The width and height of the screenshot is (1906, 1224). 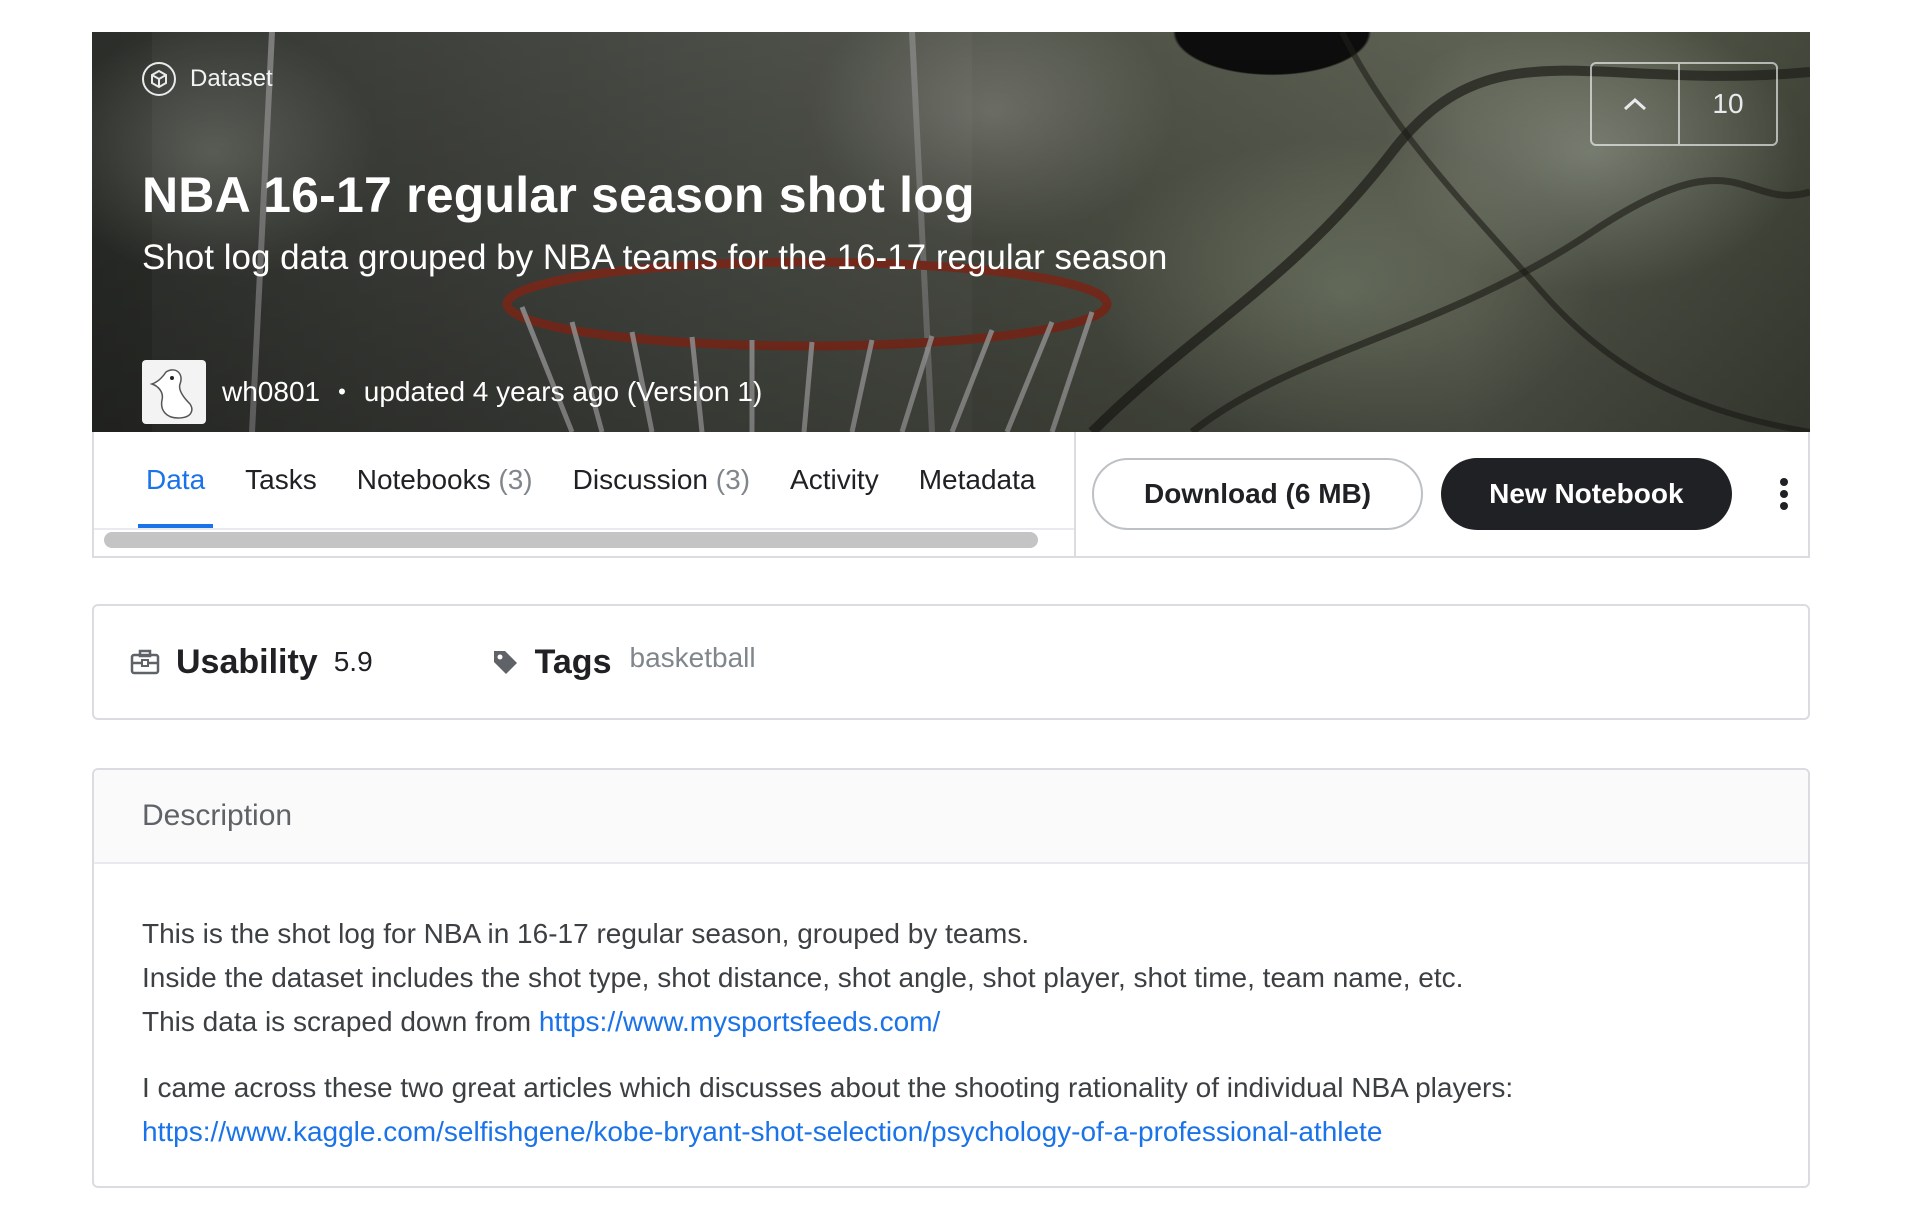 What do you see at coordinates (145, 662) in the screenshot?
I see `usability-icon` at bounding box center [145, 662].